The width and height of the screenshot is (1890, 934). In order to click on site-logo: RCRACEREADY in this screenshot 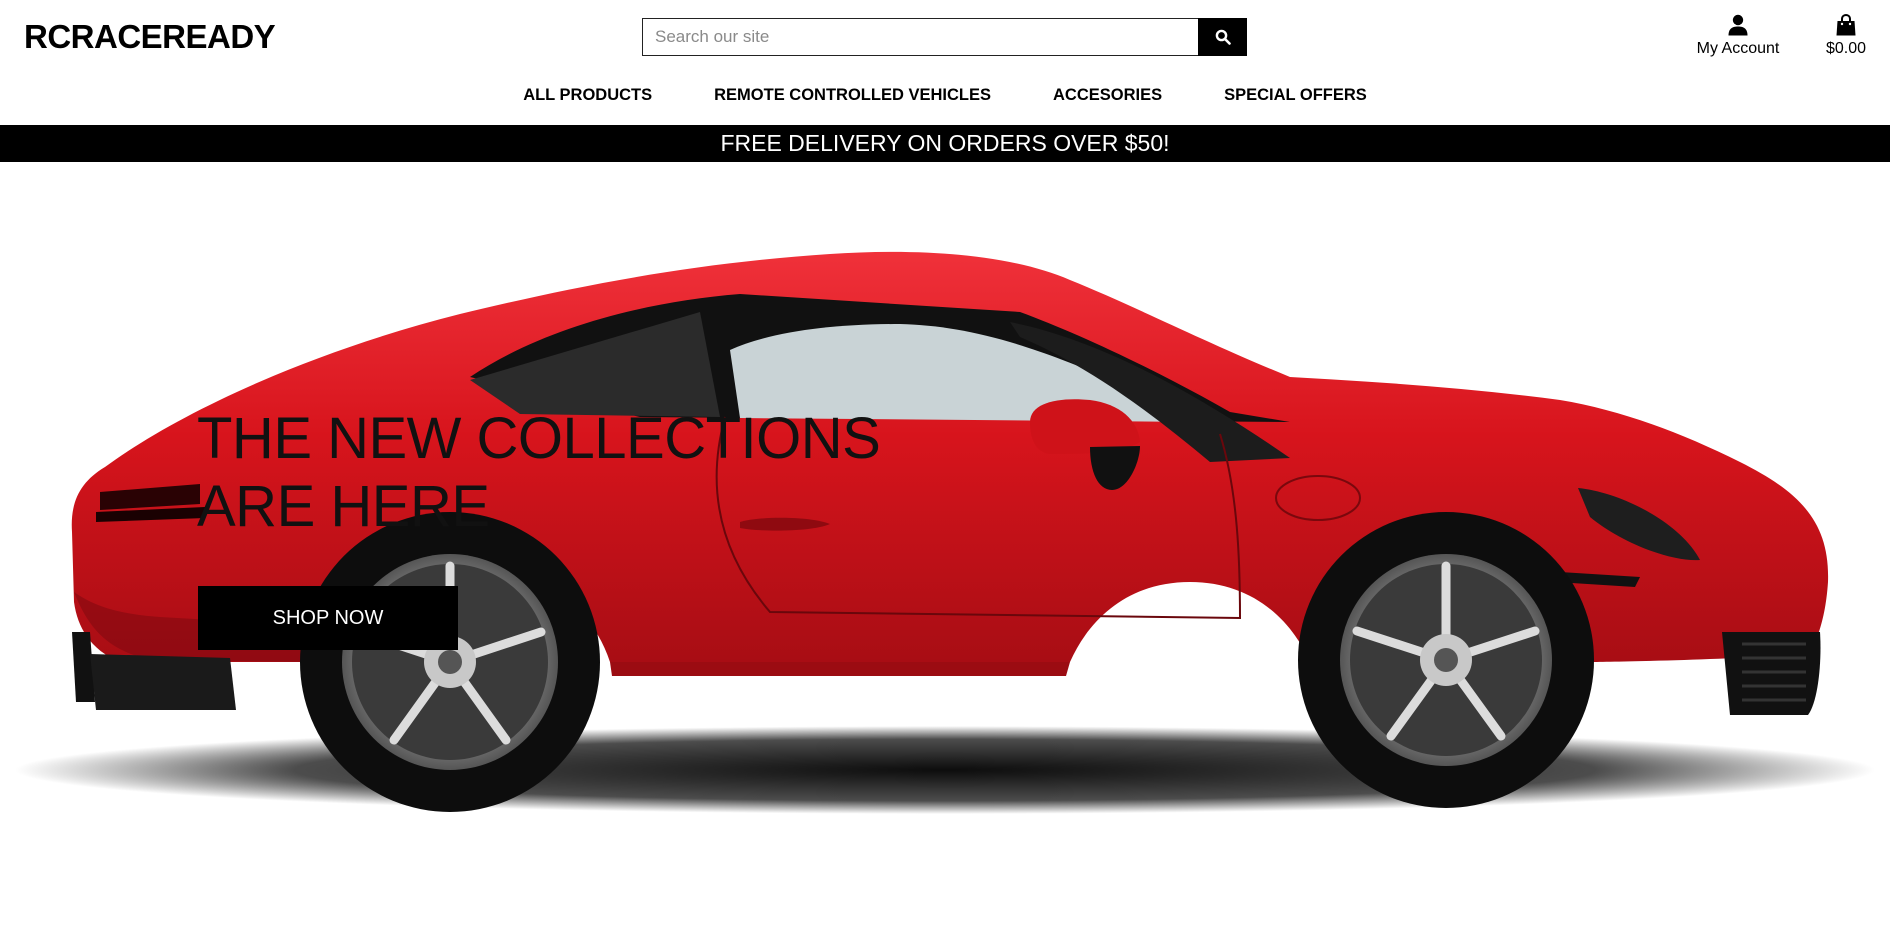, I will do `click(150, 37)`.